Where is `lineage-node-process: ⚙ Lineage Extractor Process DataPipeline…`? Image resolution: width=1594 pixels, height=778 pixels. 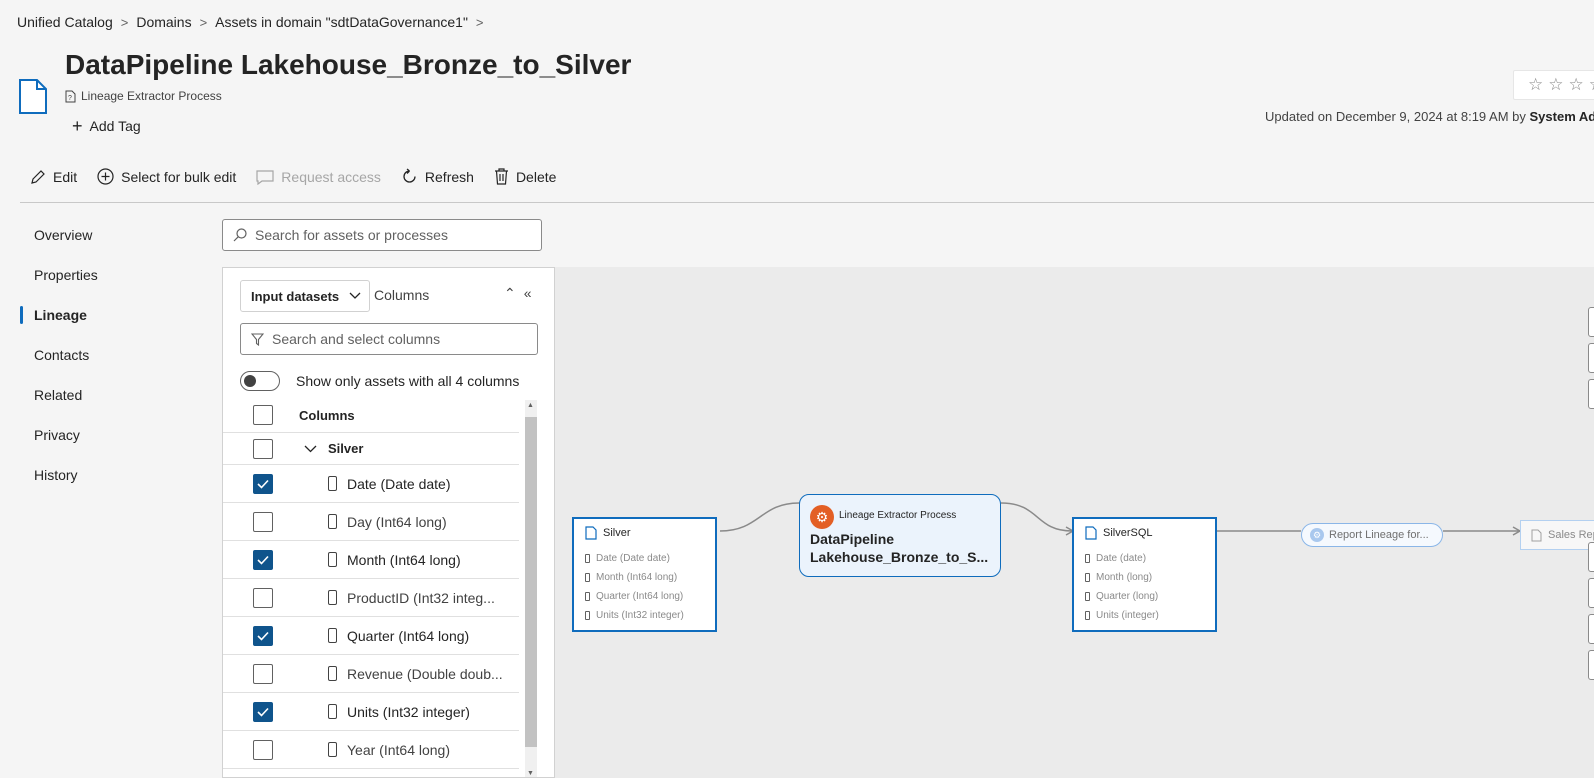
lineage-node-process: ⚙ Lineage Extractor Process DataPipeline… is located at coordinates (900, 535).